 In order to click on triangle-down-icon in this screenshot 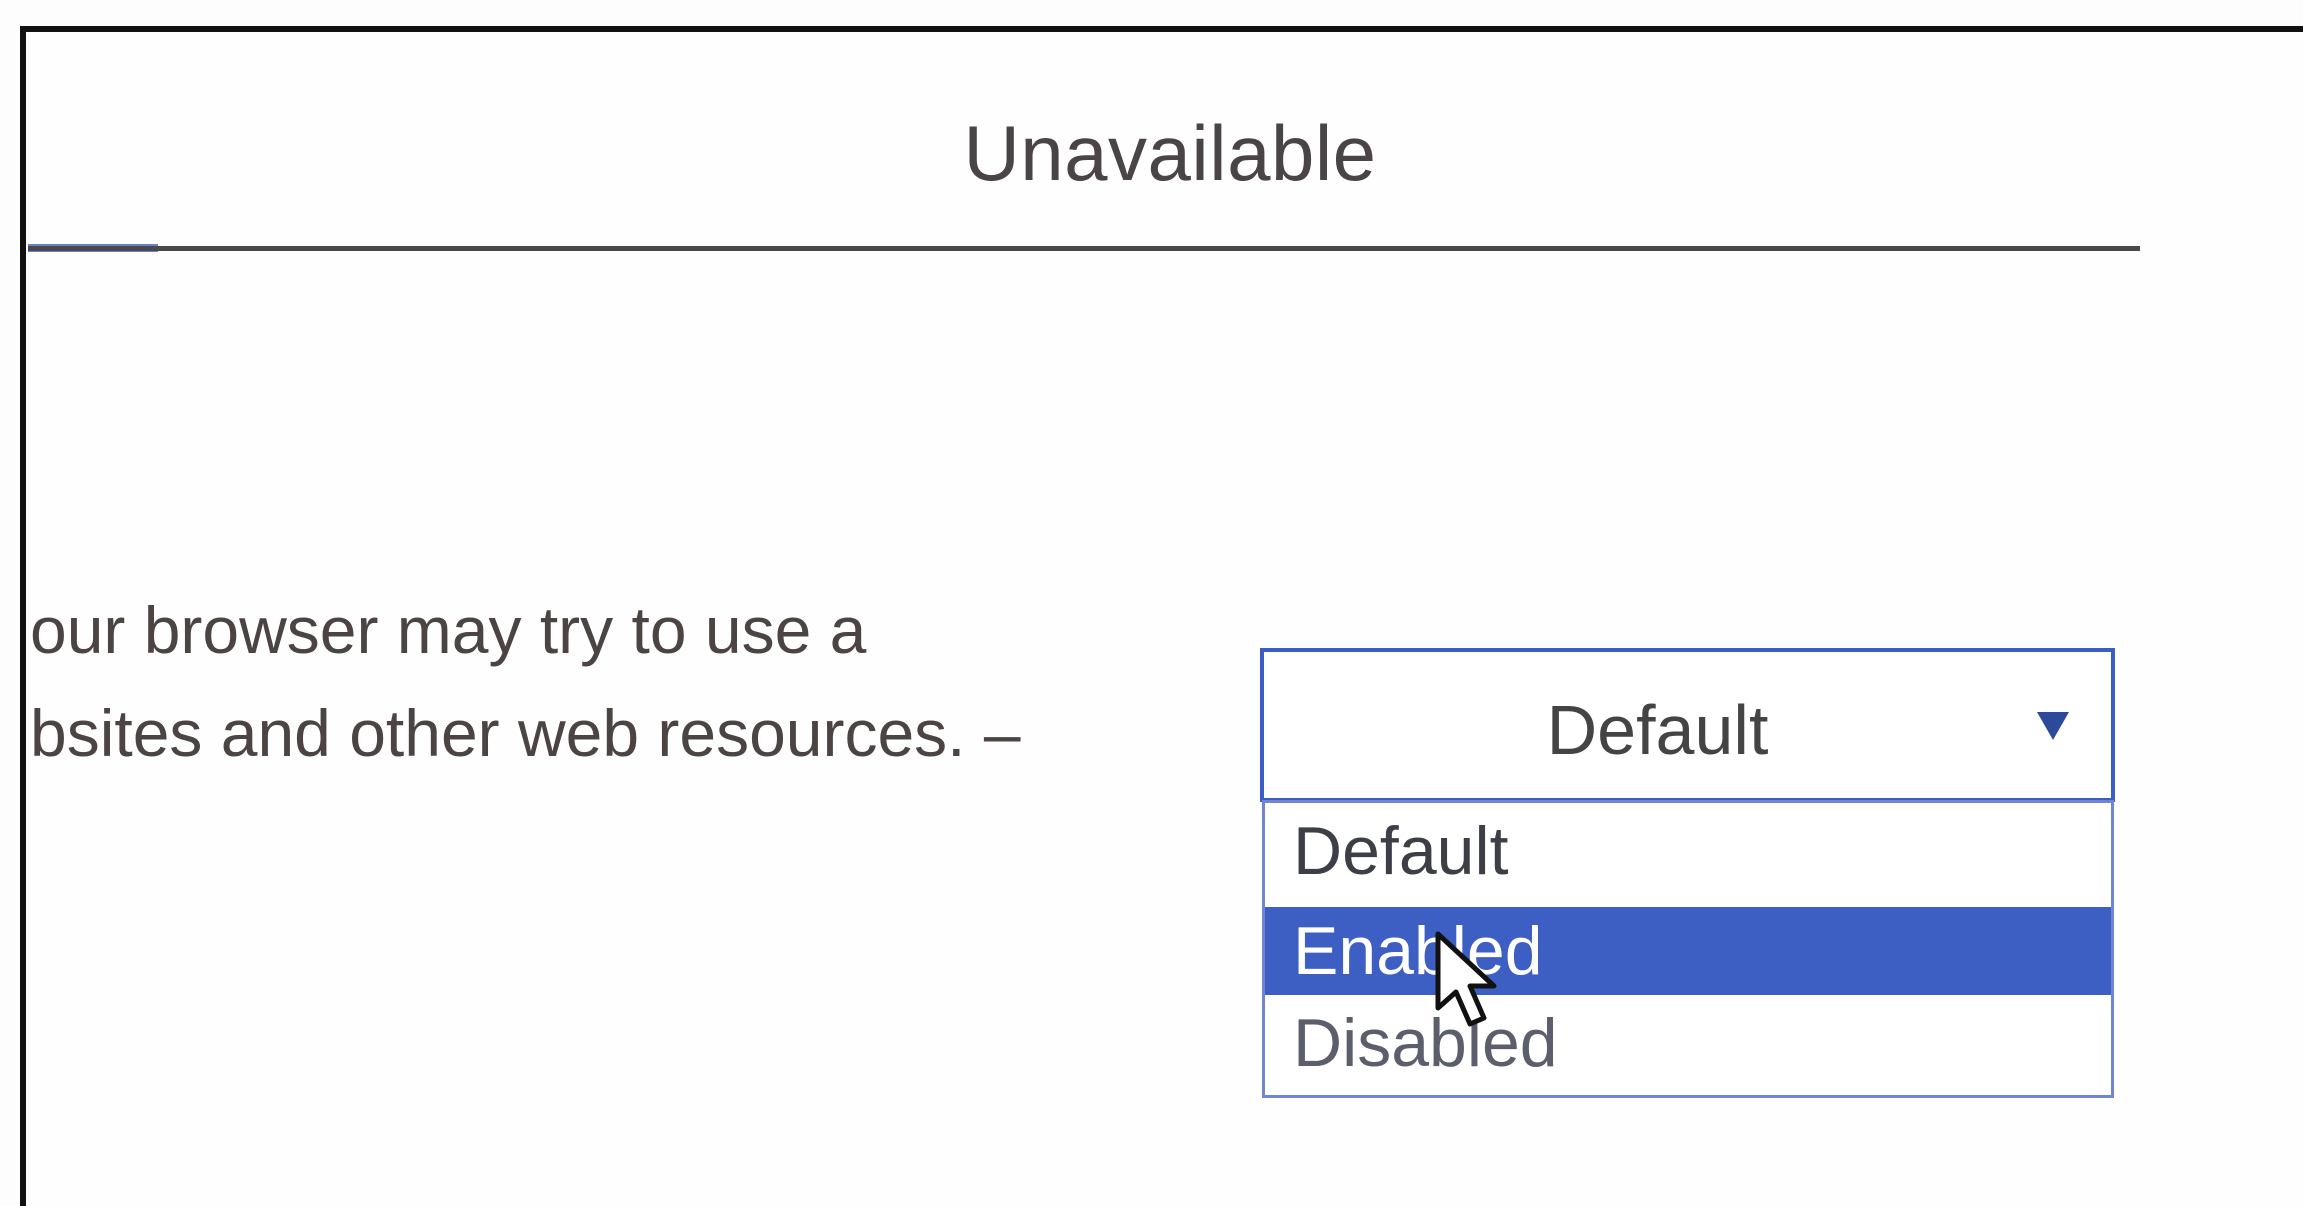, I will do `click(2053, 726)`.